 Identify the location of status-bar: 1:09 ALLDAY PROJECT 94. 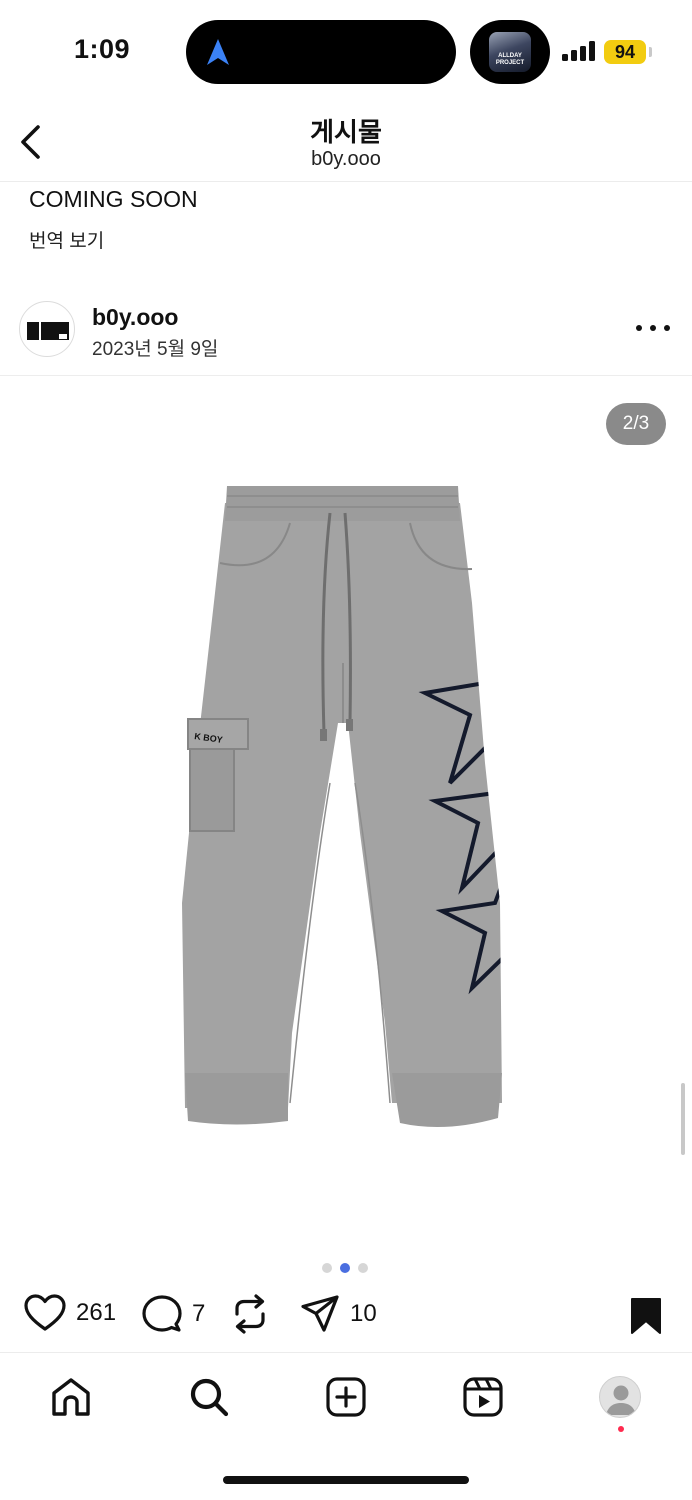
(346, 50).